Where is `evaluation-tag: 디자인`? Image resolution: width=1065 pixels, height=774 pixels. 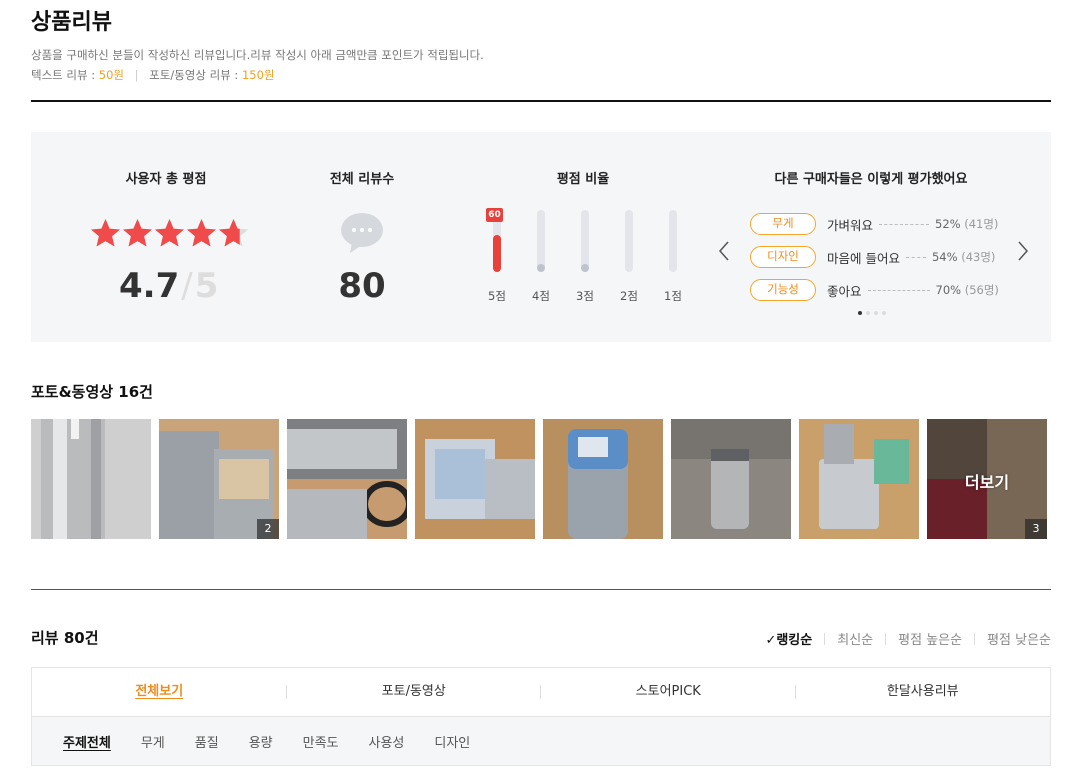 evaluation-tag: 디자인 is located at coordinates (783, 257).